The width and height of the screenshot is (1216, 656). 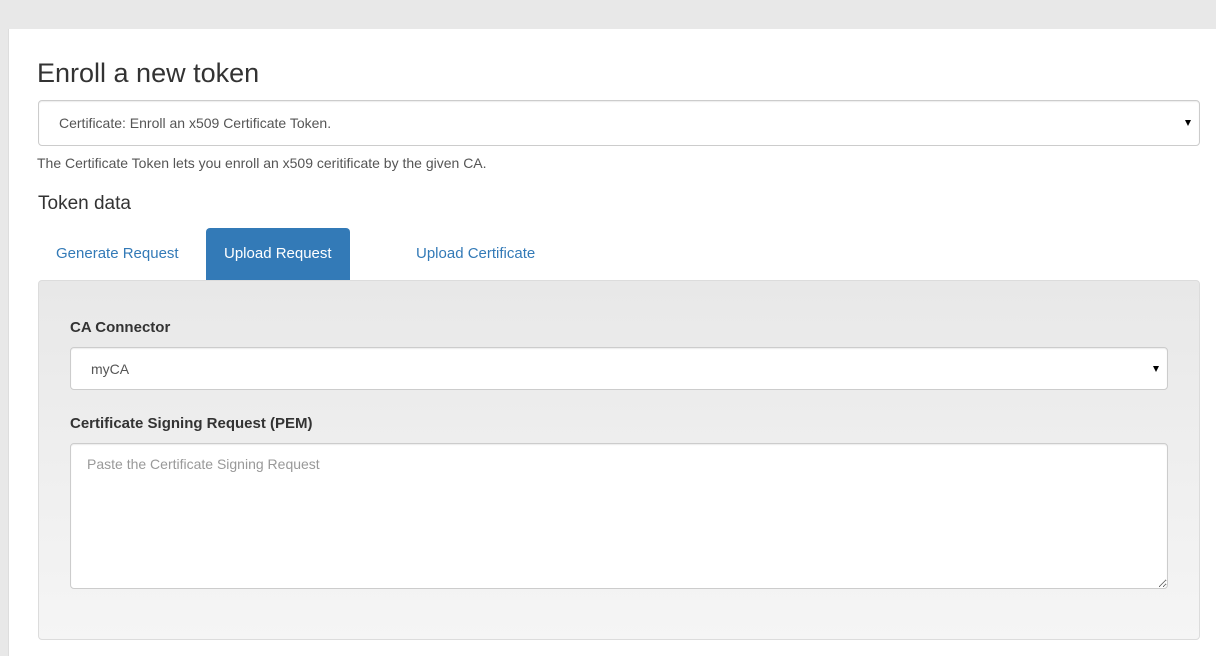 What do you see at coordinates (148, 73) in the screenshot?
I see `page-title: Enroll a new token` at bounding box center [148, 73].